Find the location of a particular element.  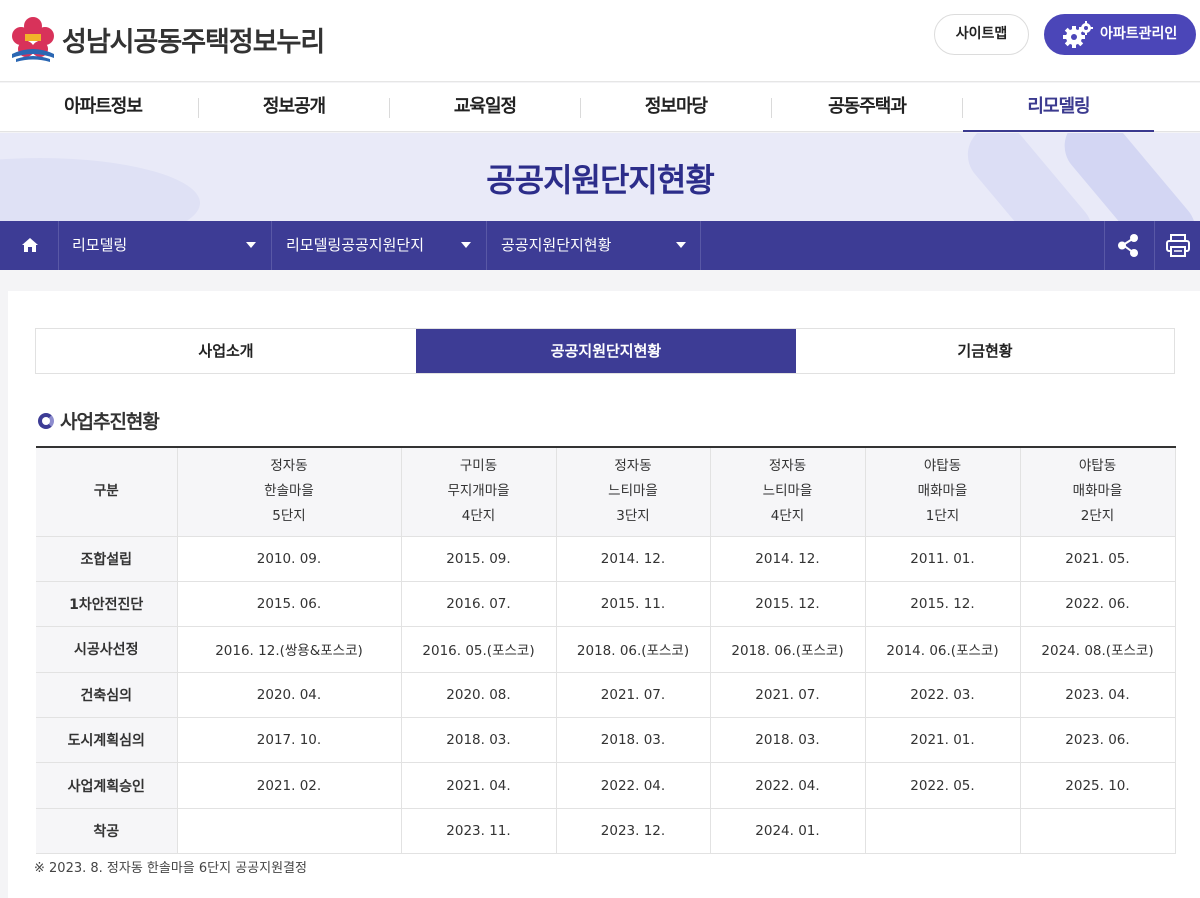

table-cell: 2016. 12.(쌍용&포스코) is located at coordinates (289, 649).